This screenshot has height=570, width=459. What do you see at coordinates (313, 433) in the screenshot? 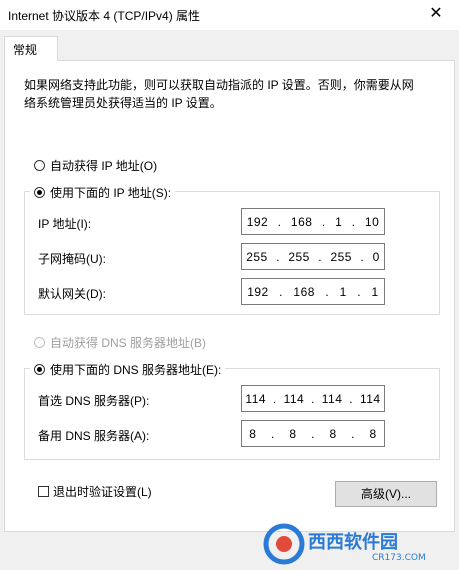
I see `alternate-dns-input: 8. 8. 8. 8` at bounding box center [313, 433].